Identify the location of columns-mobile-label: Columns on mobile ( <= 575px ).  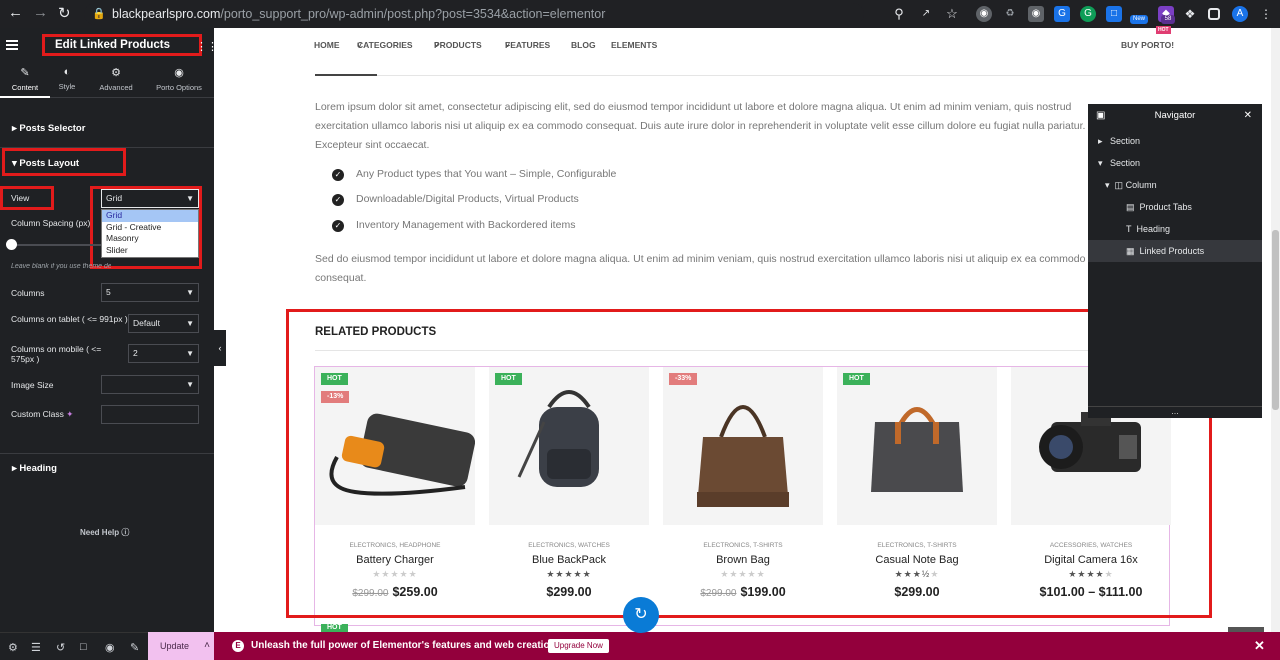
(56, 354).